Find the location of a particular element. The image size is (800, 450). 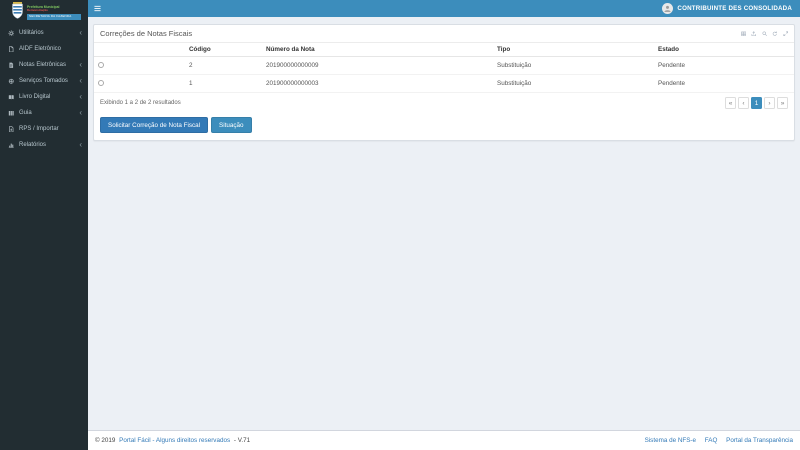

pagination-page-1-button: 1 is located at coordinates (756, 103).